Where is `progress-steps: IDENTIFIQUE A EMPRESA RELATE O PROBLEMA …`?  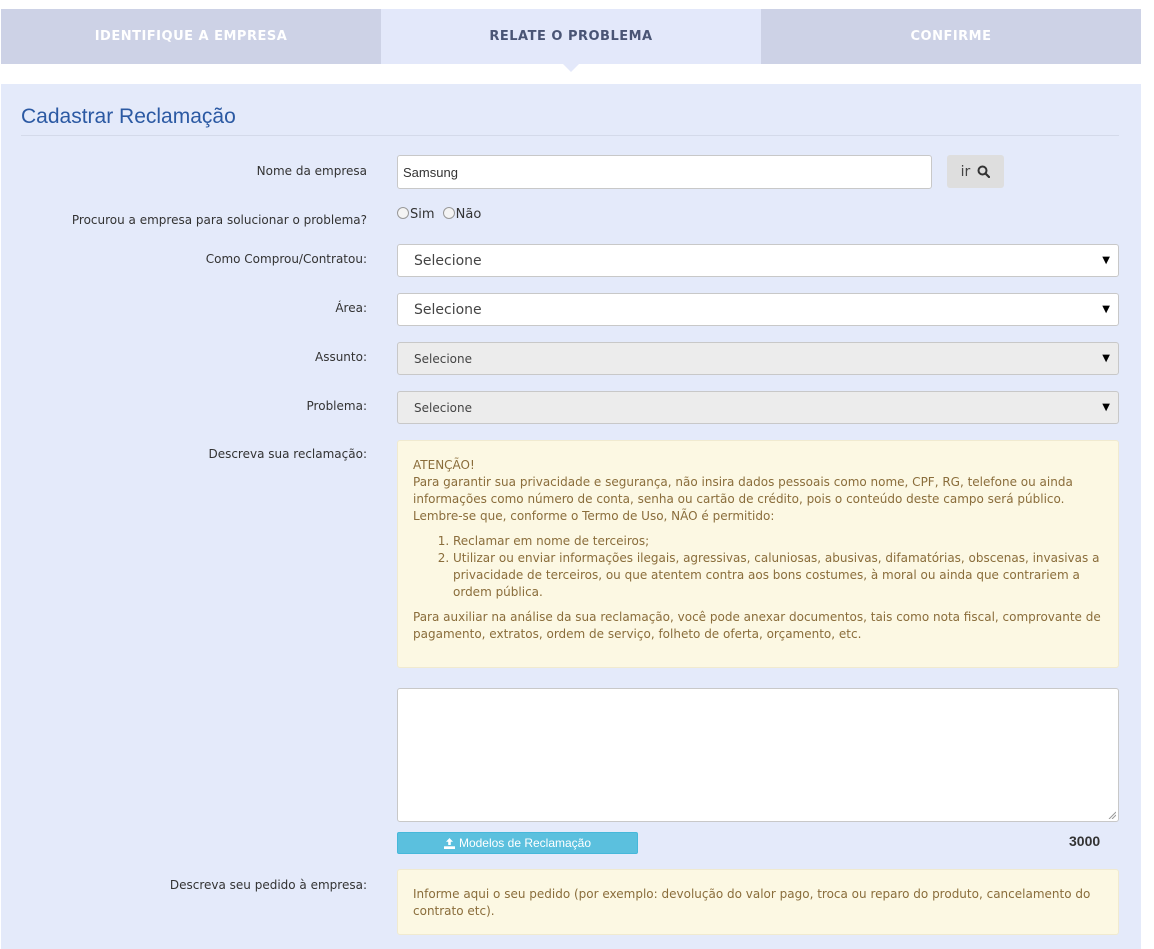 progress-steps: IDENTIFIQUE A EMPRESA RELATE O PROBLEMA … is located at coordinates (571, 40).